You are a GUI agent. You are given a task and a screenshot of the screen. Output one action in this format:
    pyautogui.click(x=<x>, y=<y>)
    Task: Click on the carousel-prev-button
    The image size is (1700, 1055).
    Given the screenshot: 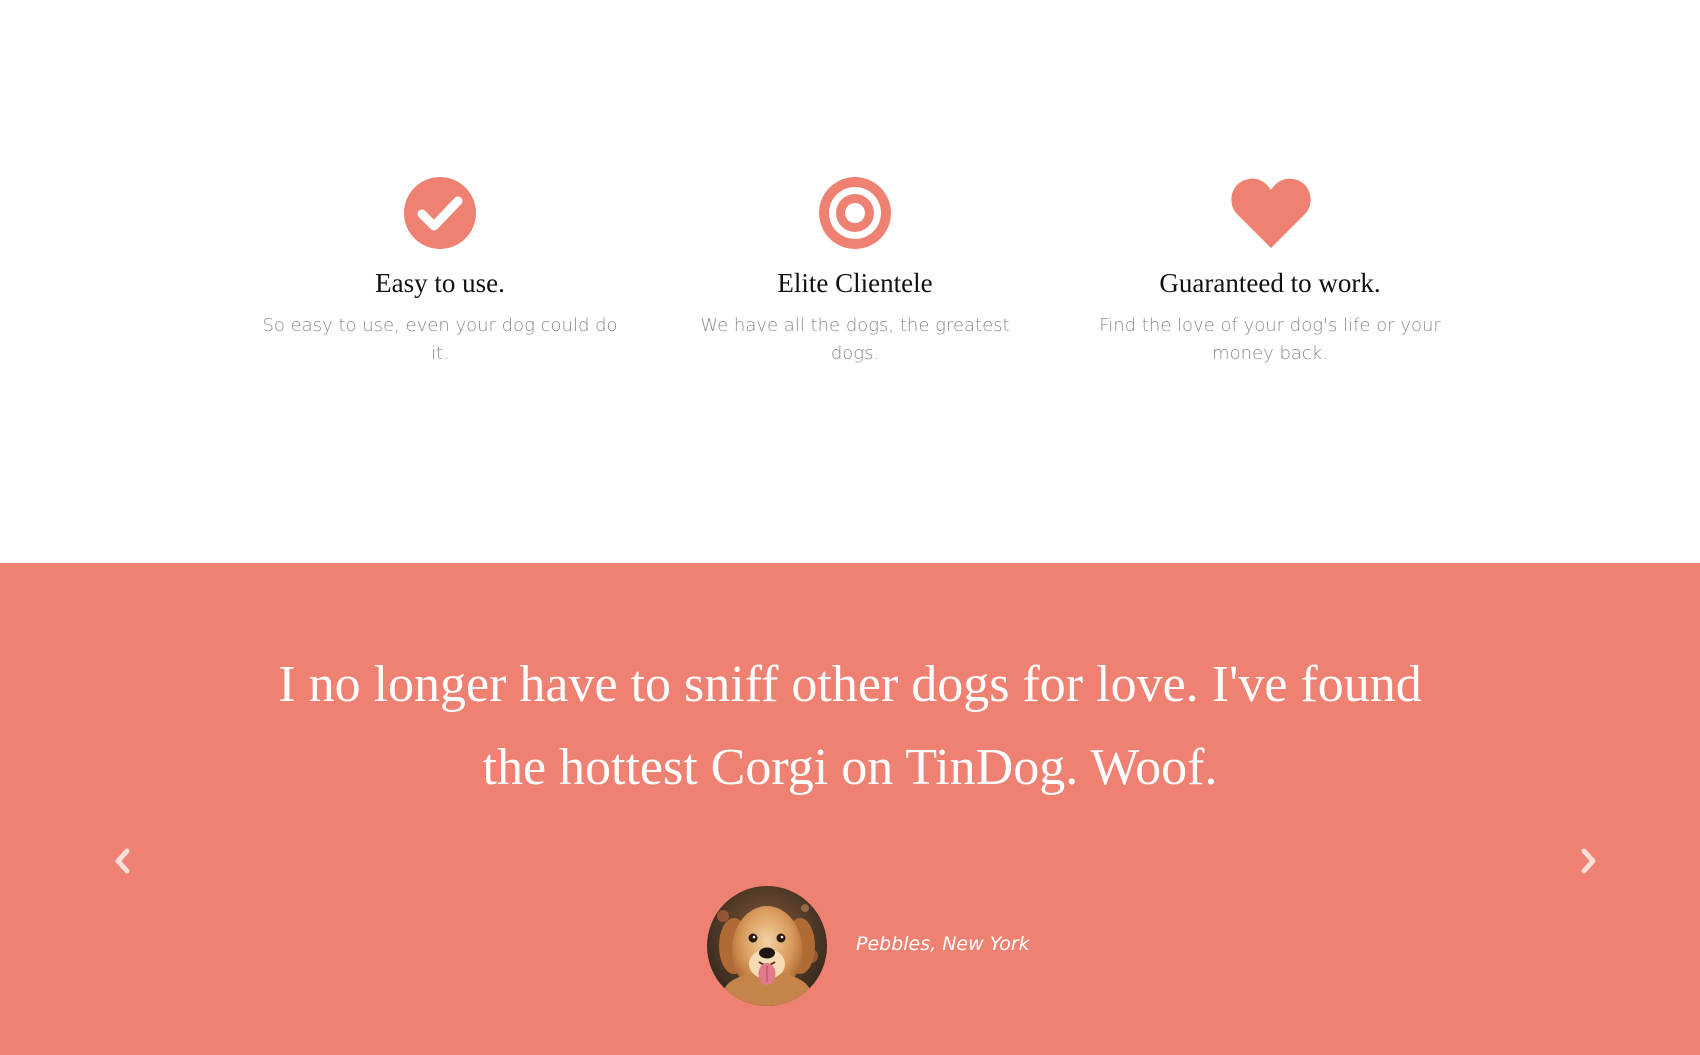 What is the action you would take?
    pyautogui.click(x=122, y=861)
    